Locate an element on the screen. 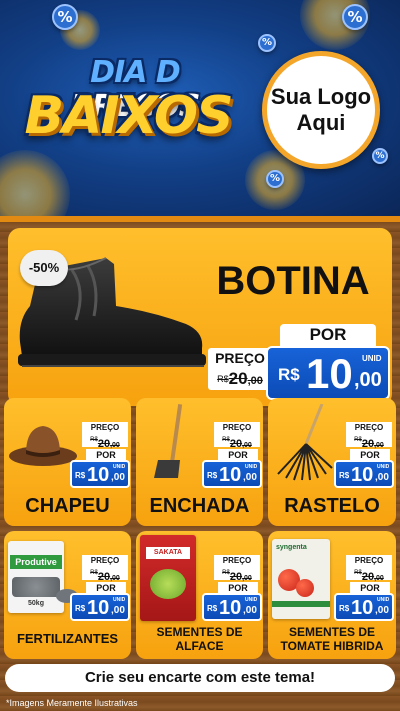 This screenshot has height=711, width=400. logo-placeholder: Sua Logo Aqui is located at coordinates (321, 110).